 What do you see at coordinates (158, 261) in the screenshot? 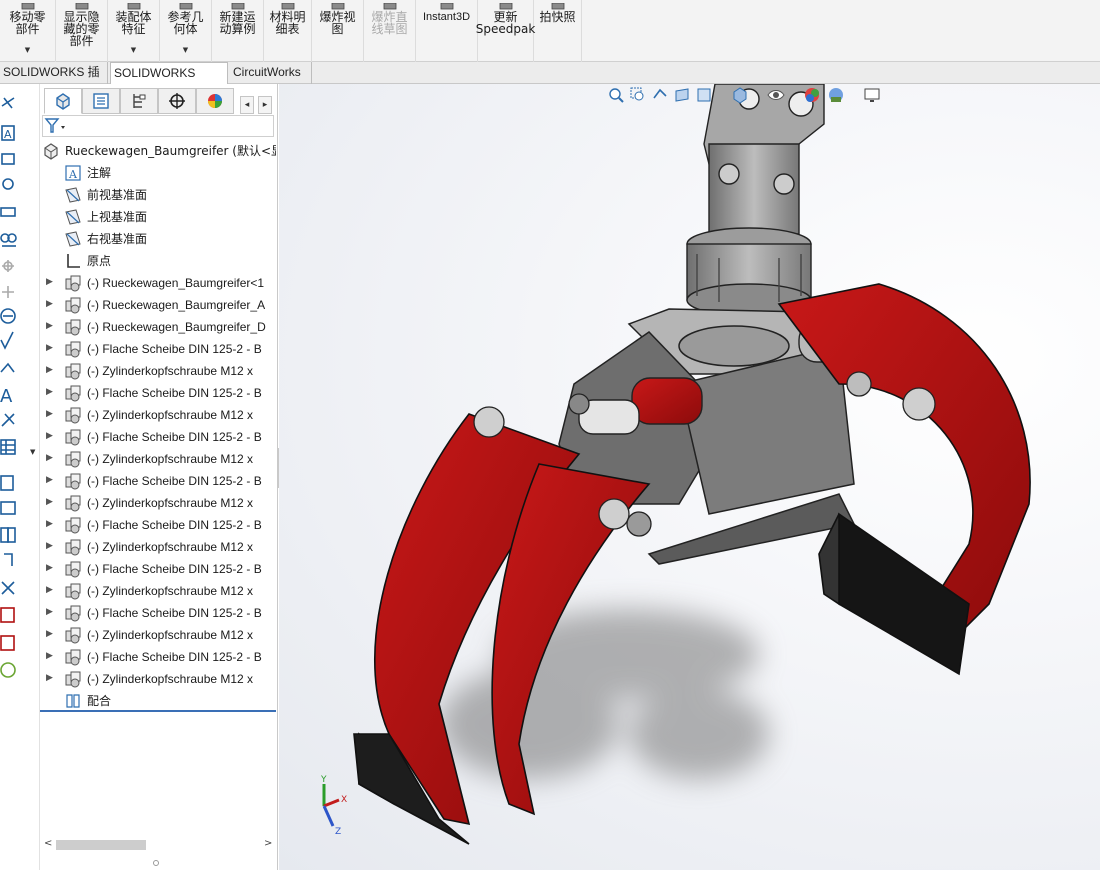
I see `tree-item: 原点` at bounding box center [158, 261].